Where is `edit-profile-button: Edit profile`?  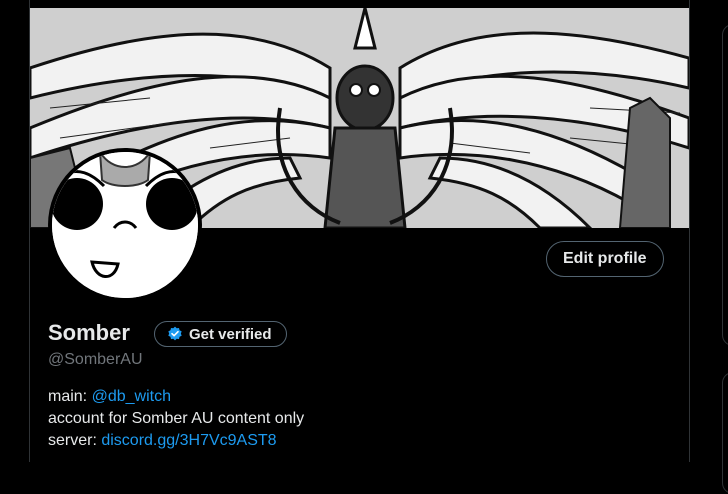 edit-profile-button: Edit profile is located at coordinates (605, 259).